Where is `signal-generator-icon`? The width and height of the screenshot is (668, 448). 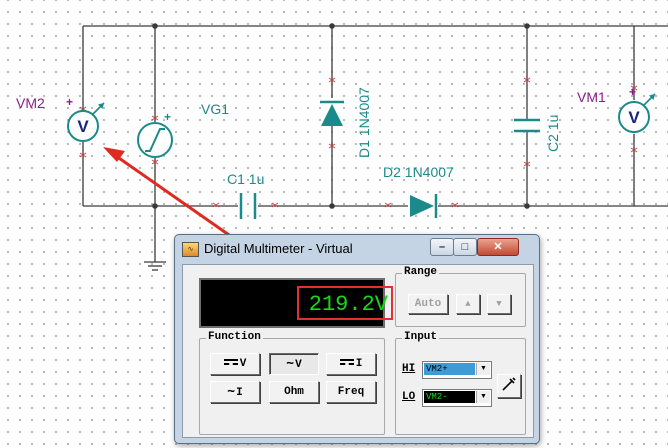 signal-generator-icon is located at coordinates (155, 140).